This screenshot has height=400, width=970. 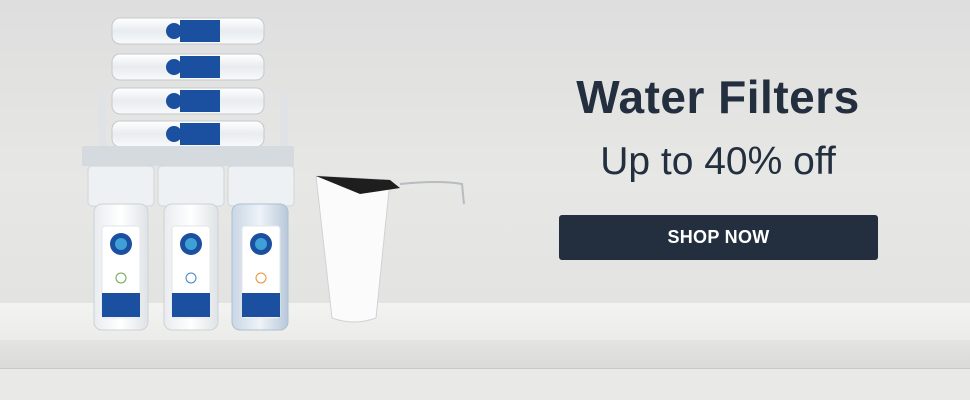 I want to click on shop-now-button: SHOP NOW, so click(x=718, y=237).